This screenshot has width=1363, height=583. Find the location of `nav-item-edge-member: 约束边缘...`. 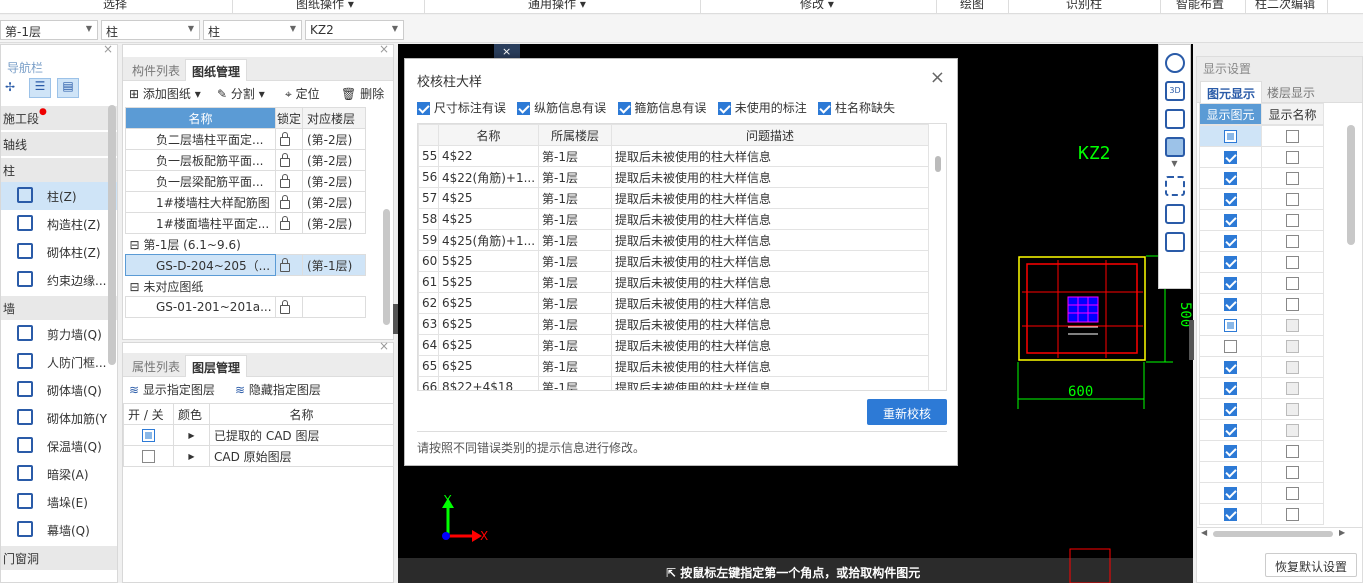

nav-item-edge-member: 约束边缘... is located at coordinates (59, 280).